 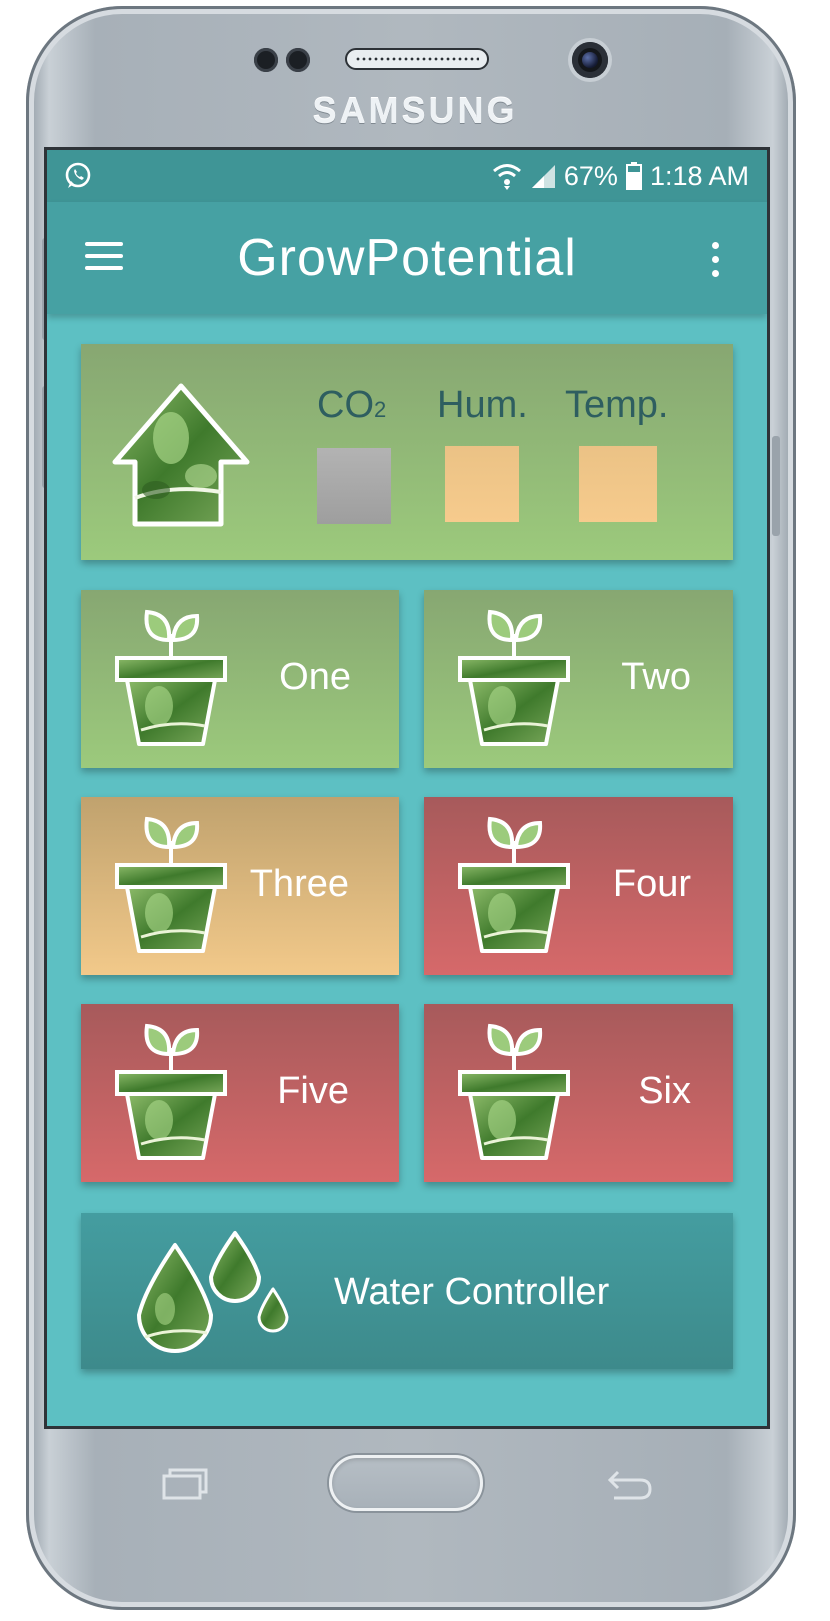 I want to click on water-controller-card: Water Controller, so click(x=407, y=1291).